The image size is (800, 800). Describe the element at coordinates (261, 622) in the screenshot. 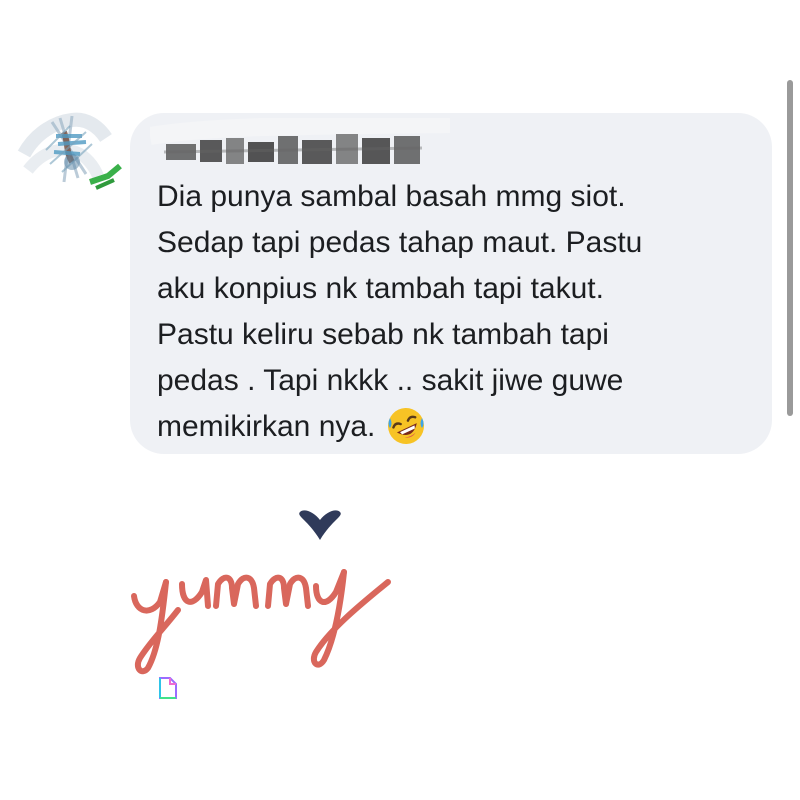

I see `yummy-lettering` at that location.